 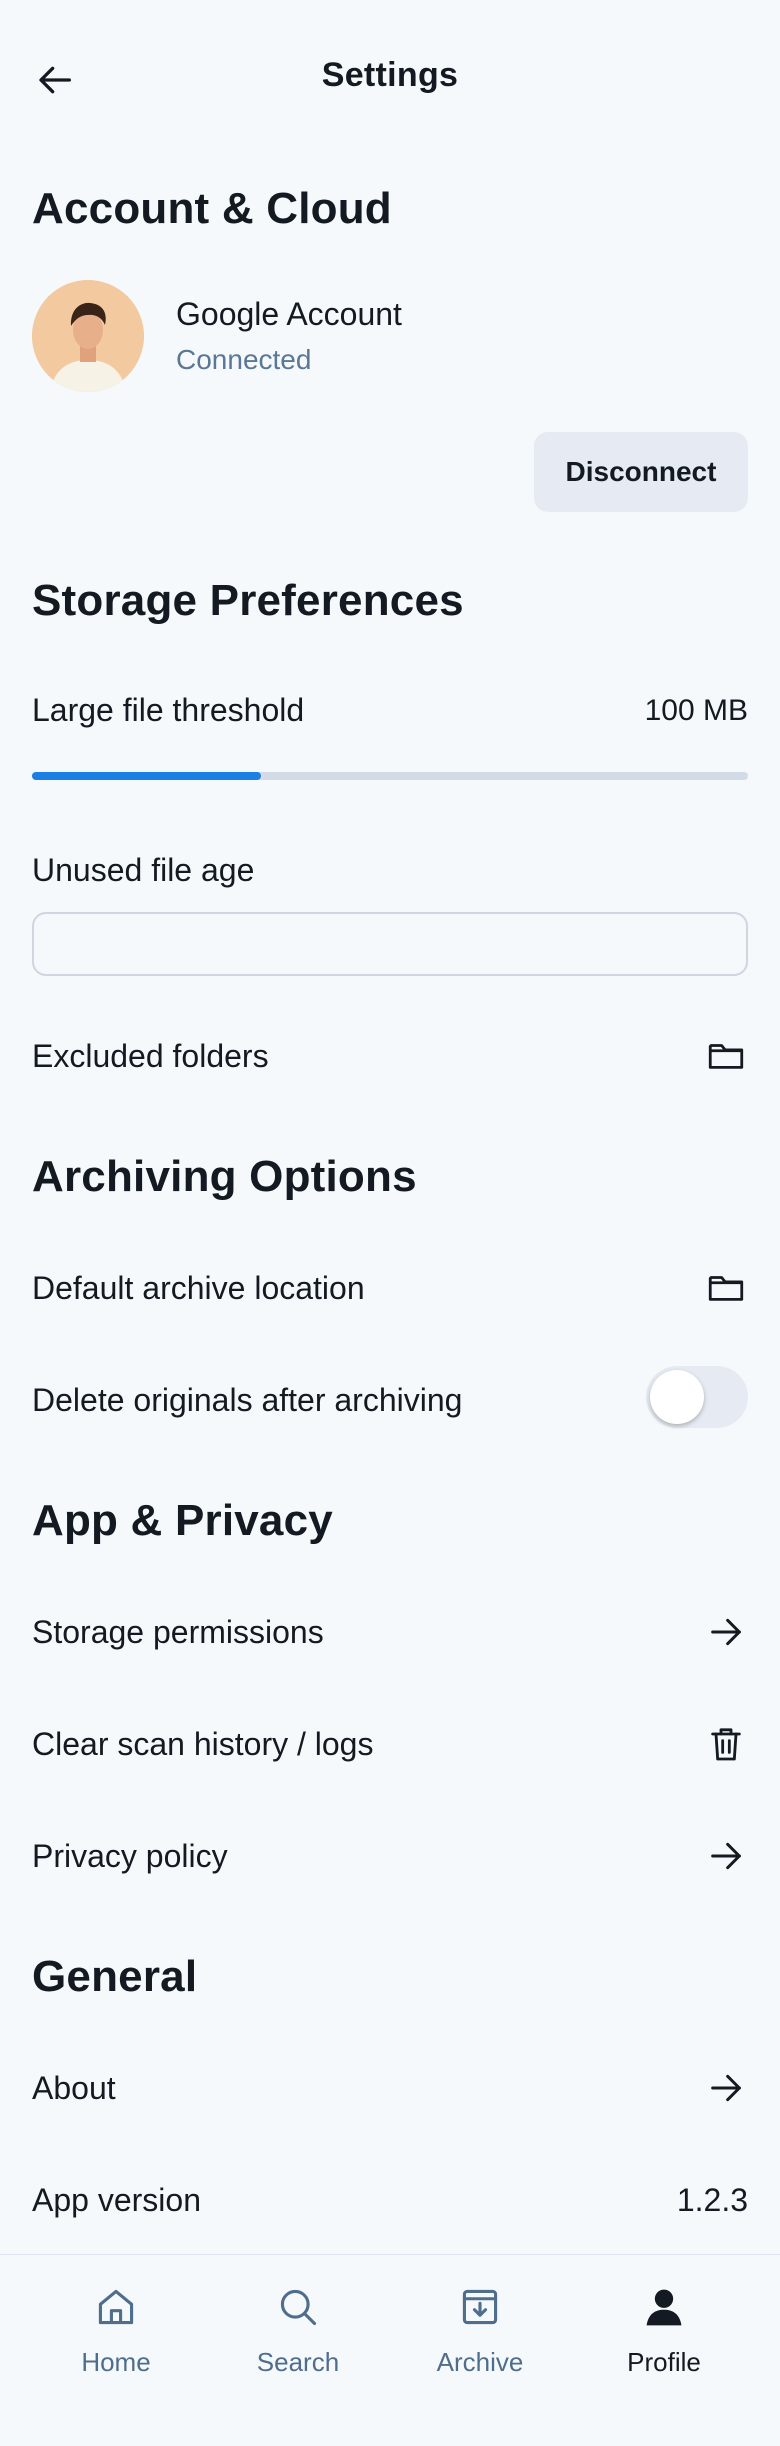 I want to click on search-icon, so click(x=298, y=2307).